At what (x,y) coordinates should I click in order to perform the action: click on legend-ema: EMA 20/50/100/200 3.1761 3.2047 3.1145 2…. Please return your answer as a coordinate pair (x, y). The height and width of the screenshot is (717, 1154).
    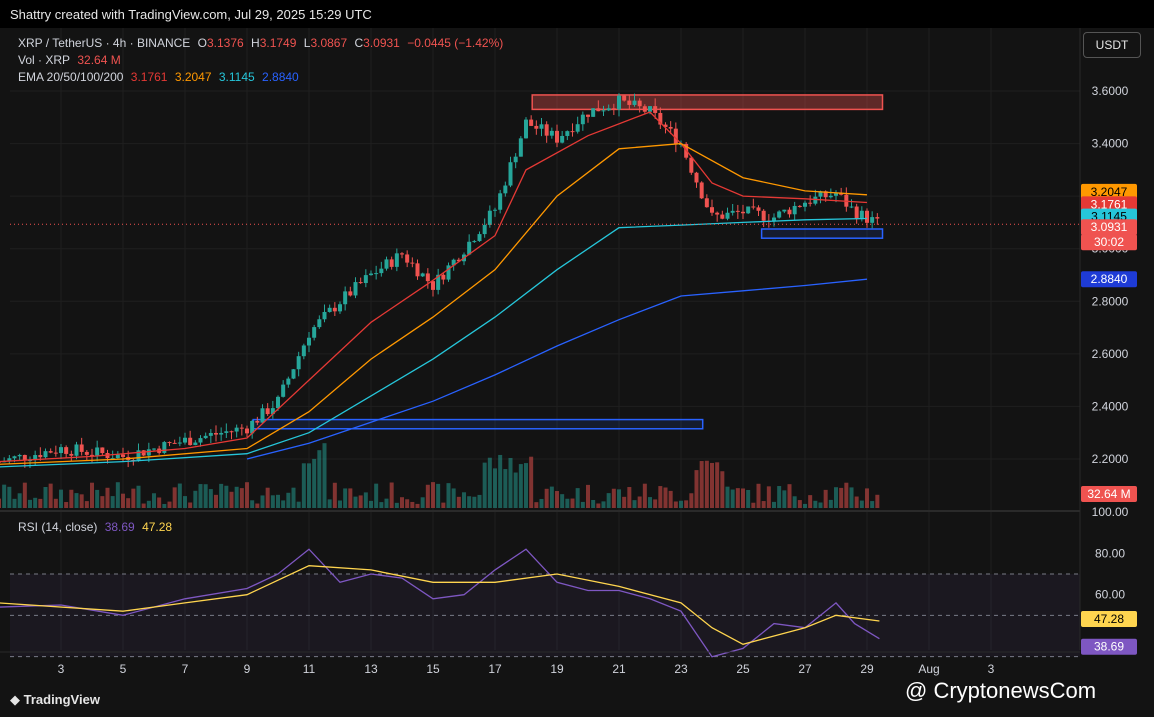
    Looking at the image, I should click on (160, 77).